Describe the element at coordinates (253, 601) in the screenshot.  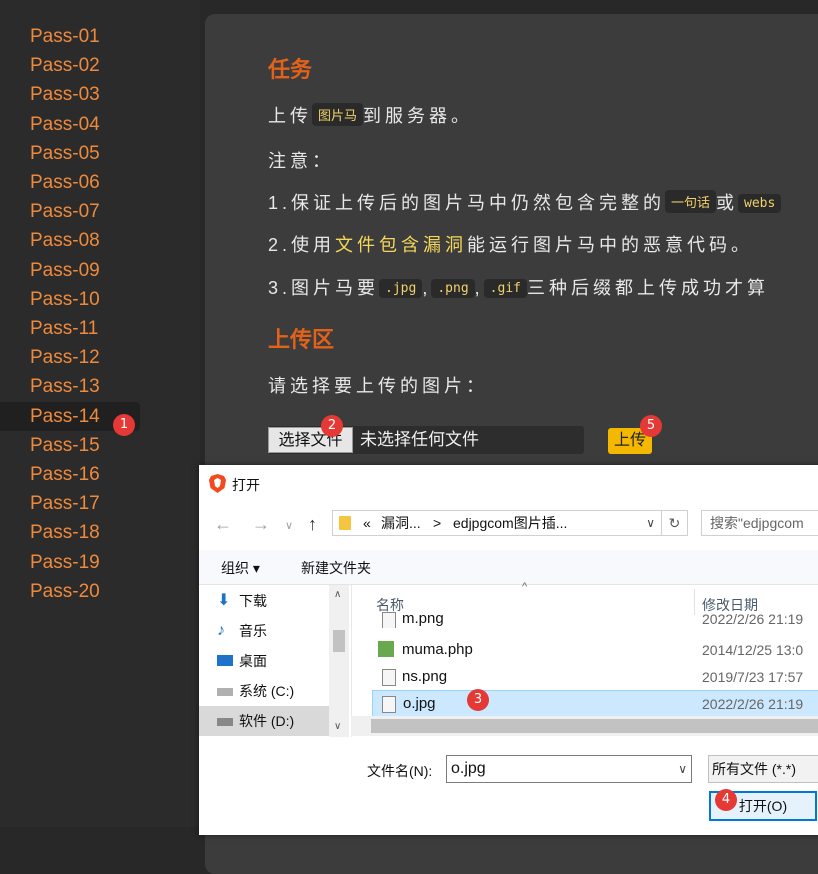
I see `nav-label: 下载` at that location.